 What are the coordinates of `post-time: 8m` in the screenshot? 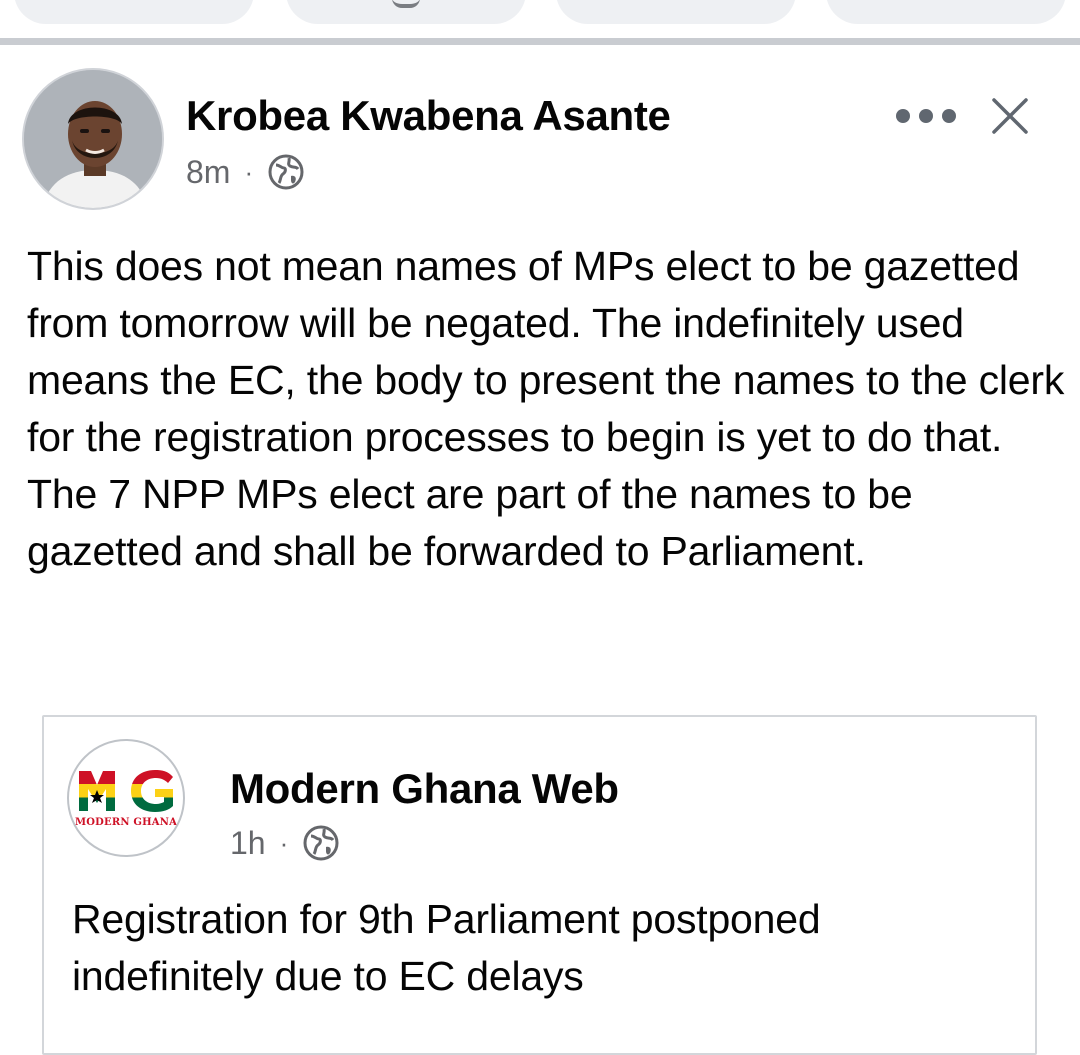 It's located at (208, 172).